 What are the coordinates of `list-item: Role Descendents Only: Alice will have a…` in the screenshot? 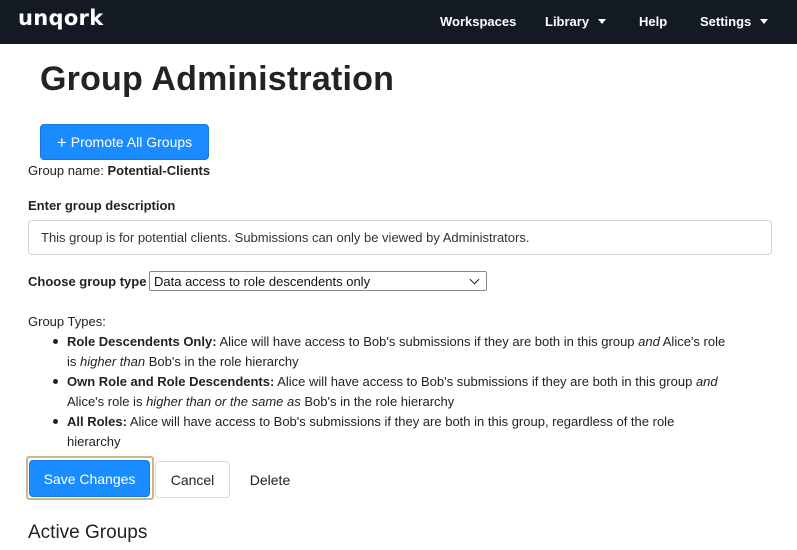 It's located at (410, 352).